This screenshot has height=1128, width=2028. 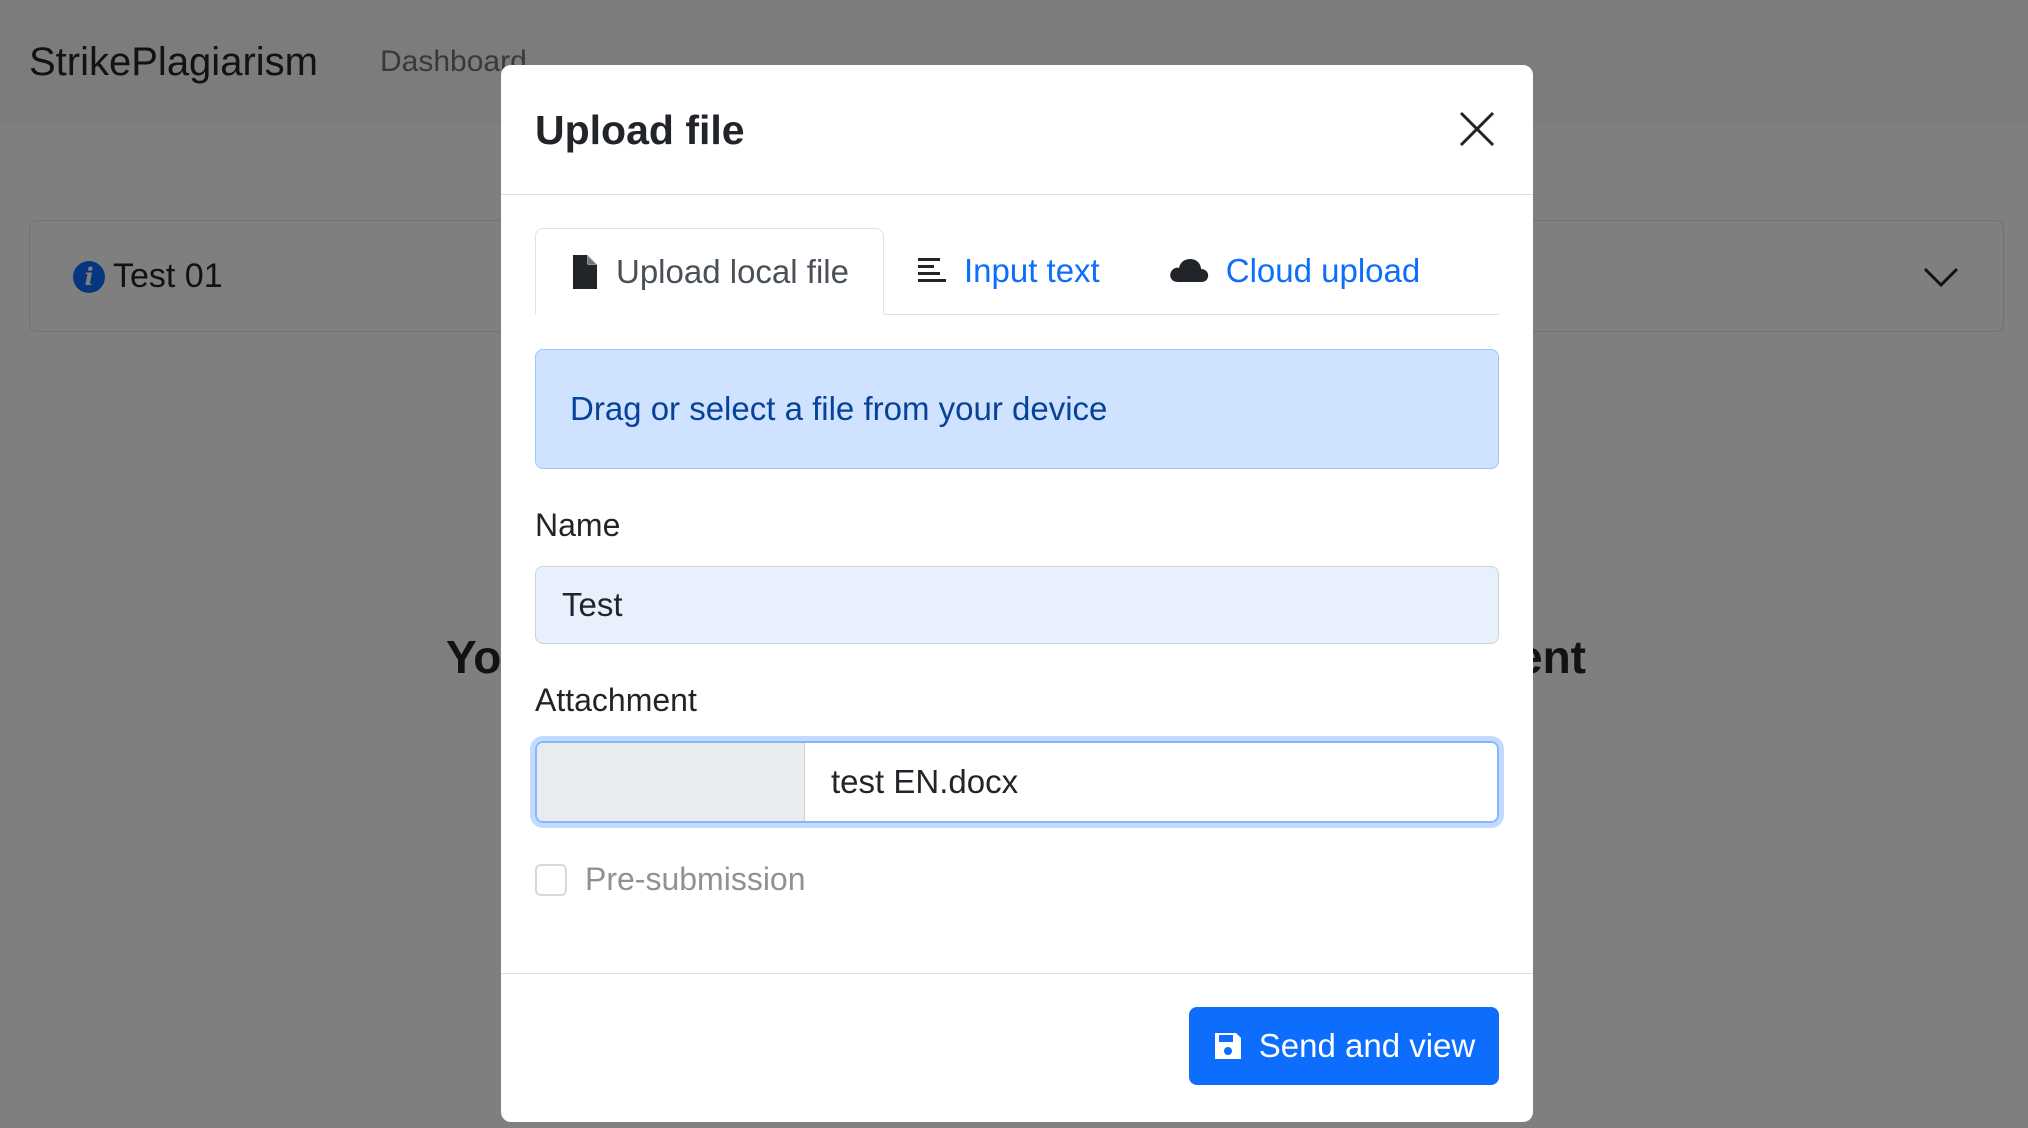 I want to click on attachment-file-input: test EN.docx, so click(x=1017, y=782).